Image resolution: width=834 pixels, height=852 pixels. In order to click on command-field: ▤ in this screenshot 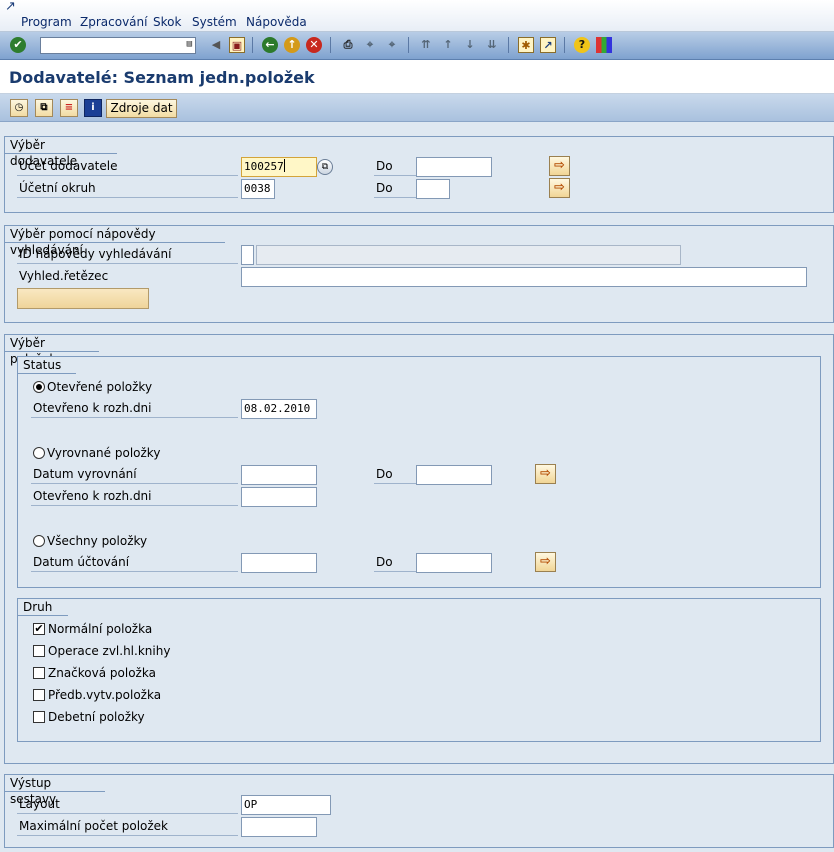, I will do `click(118, 45)`.